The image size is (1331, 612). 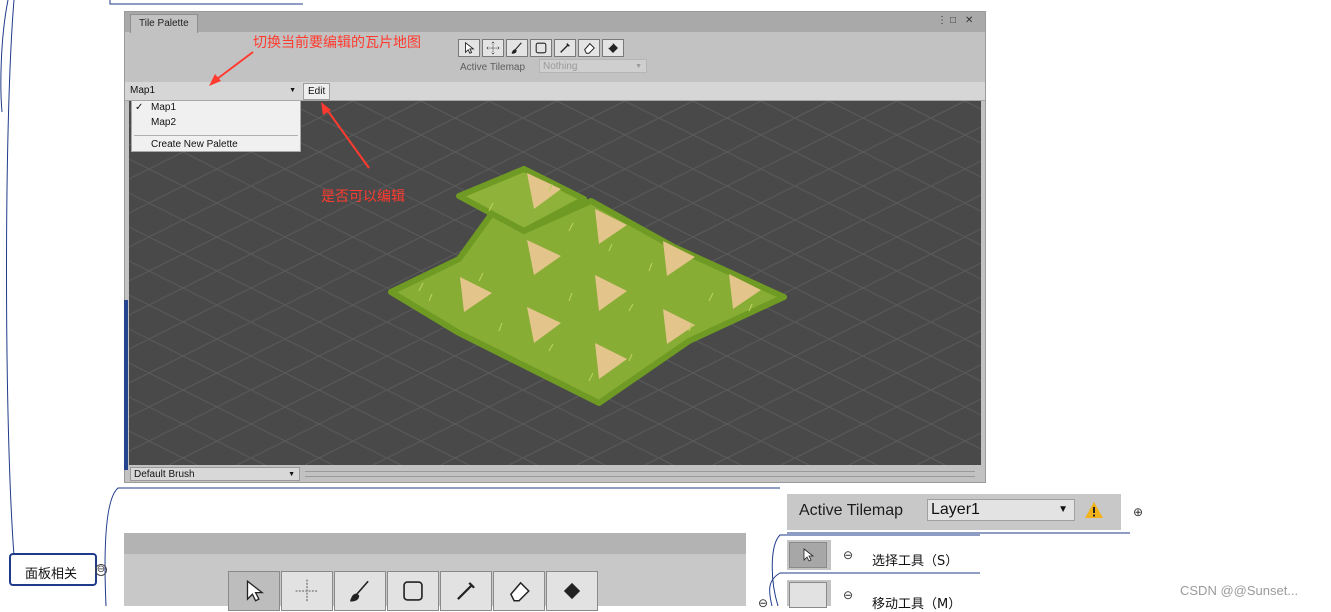 I want to click on big-select-tool-button, so click(x=254, y=591).